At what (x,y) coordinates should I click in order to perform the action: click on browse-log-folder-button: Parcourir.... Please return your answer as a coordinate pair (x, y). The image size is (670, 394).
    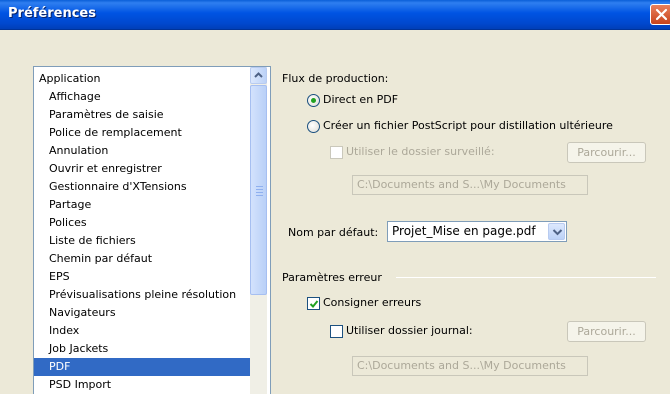
    Looking at the image, I should click on (606, 331).